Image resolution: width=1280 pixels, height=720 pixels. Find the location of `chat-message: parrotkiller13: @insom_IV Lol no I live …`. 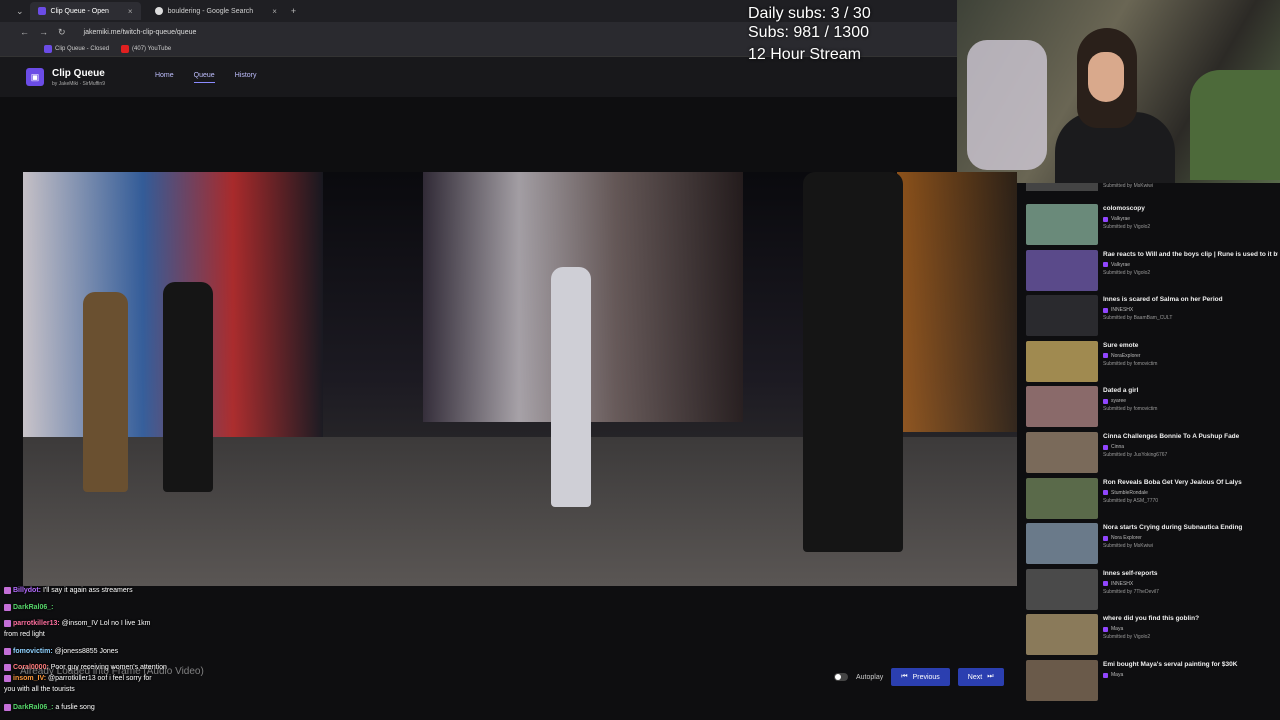

chat-message: parrotkiller13: @insom_IV Lol no I live … is located at coordinates (149, 623).